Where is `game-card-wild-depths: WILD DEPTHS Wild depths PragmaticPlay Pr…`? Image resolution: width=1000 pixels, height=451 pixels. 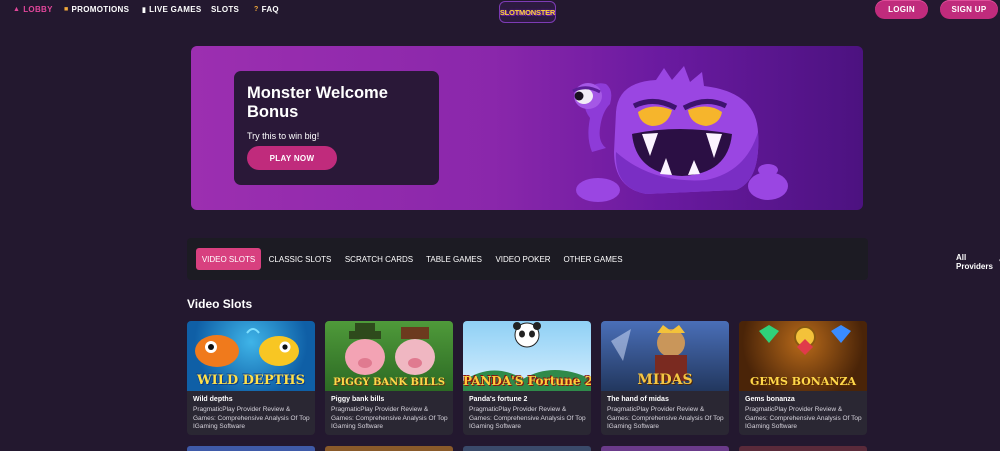 game-card-wild-depths: WILD DEPTHS Wild depths PragmaticPlay Pr… is located at coordinates (251, 378).